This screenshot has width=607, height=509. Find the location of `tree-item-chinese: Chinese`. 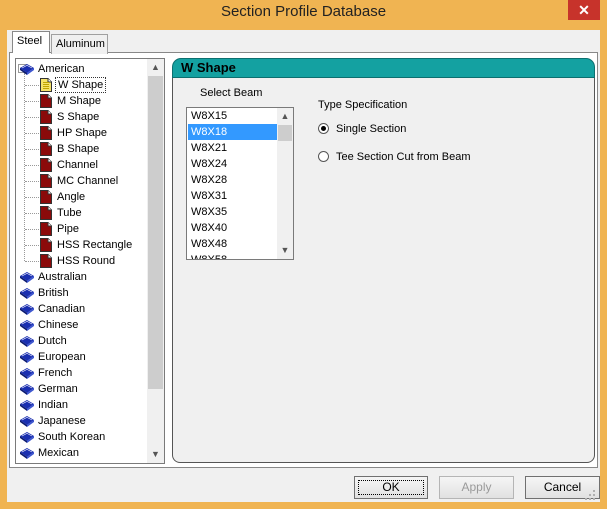

tree-item-chinese: Chinese is located at coordinates (81, 325).